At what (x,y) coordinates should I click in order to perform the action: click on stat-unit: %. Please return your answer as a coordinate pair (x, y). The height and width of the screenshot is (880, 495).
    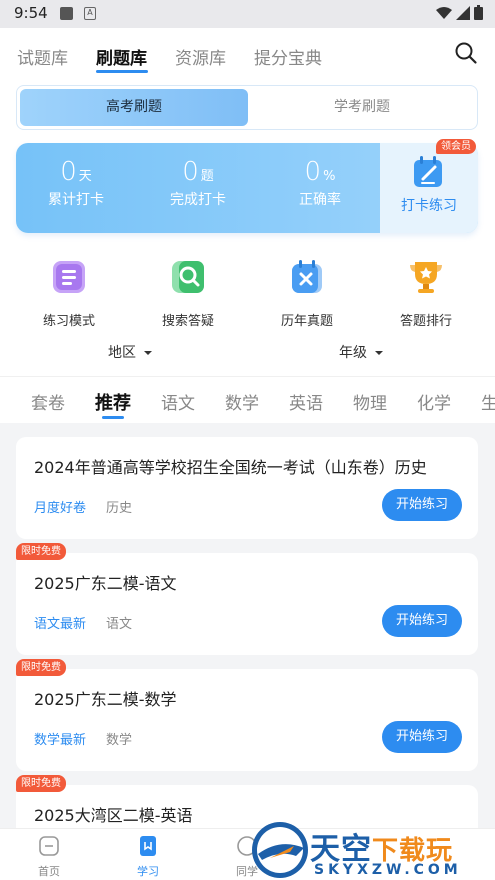
    Looking at the image, I should click on (329, 176).